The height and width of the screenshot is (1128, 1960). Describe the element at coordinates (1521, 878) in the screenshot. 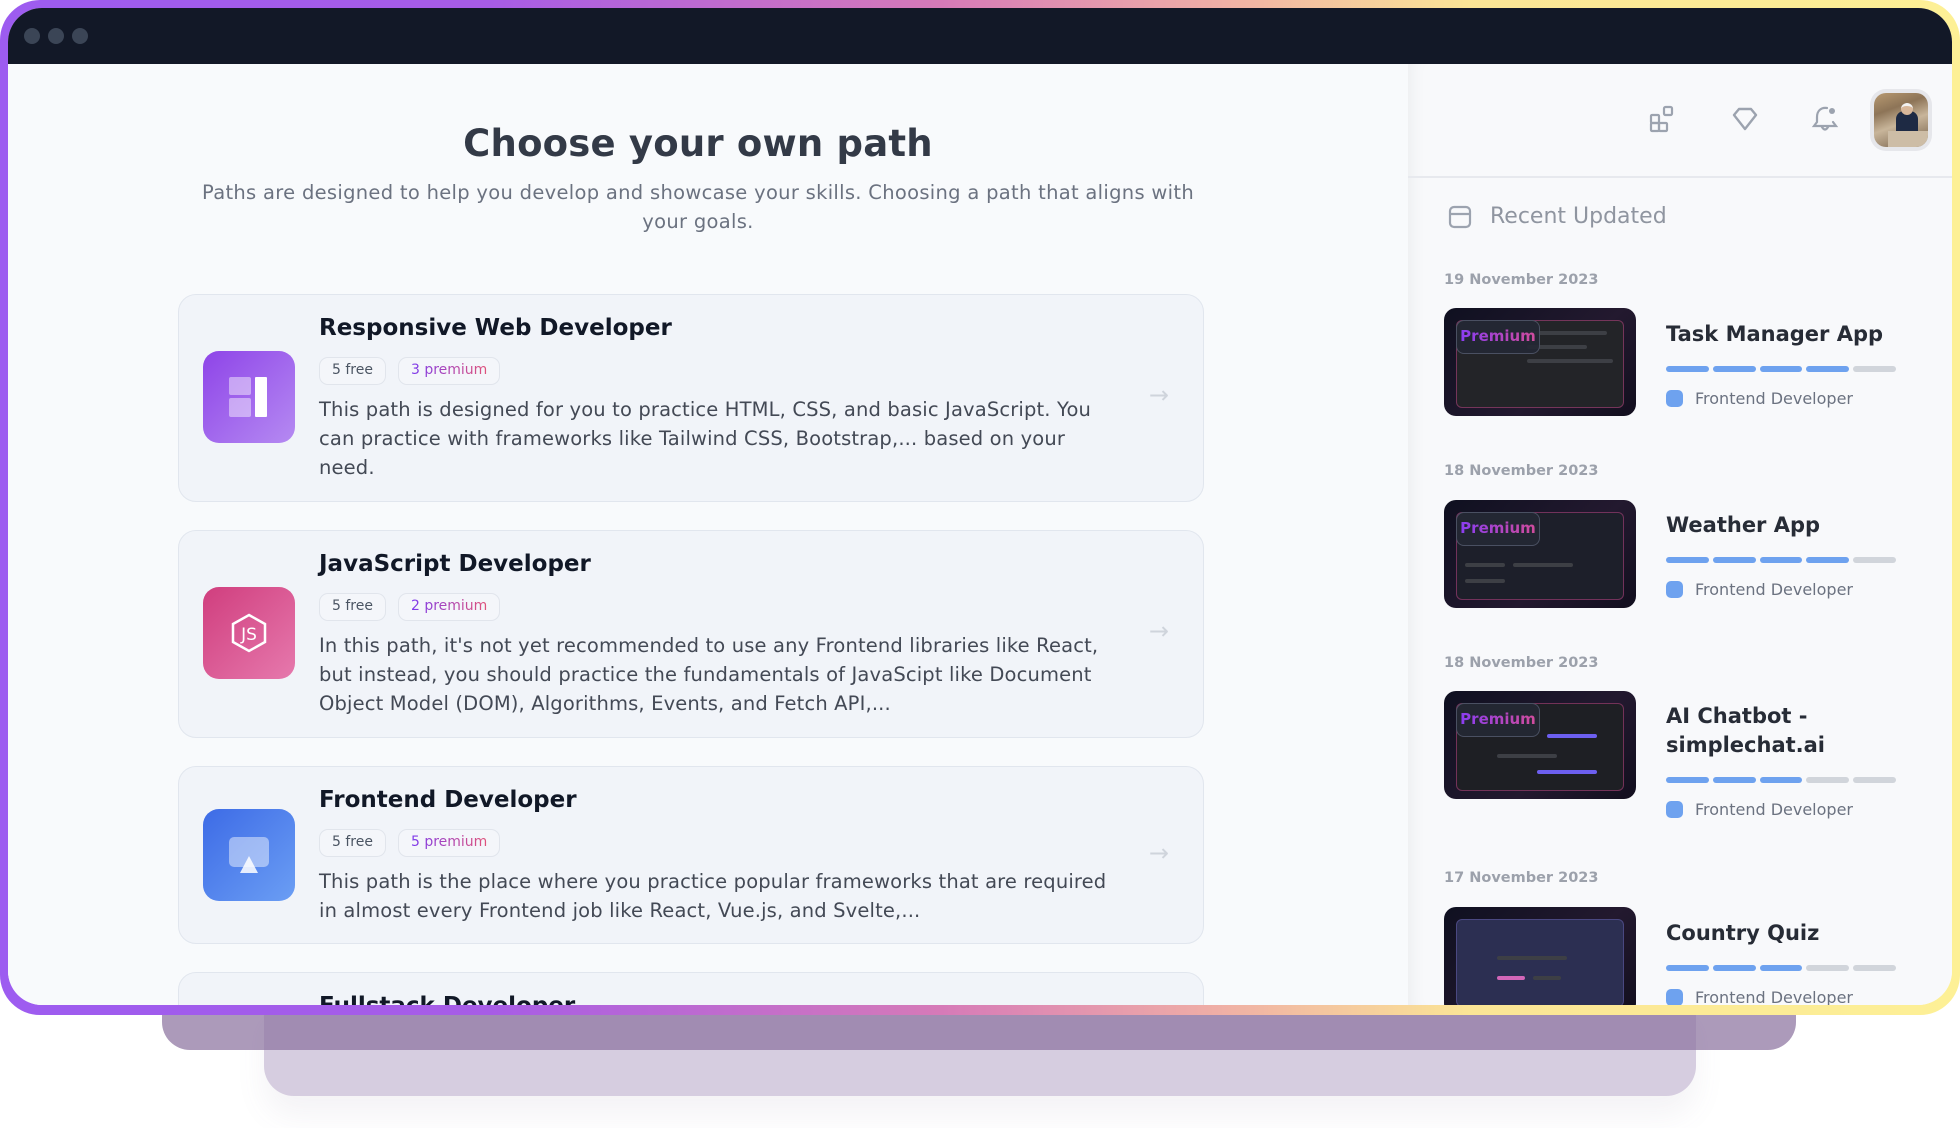

I see `item-date: 17 November 2023` at that location.